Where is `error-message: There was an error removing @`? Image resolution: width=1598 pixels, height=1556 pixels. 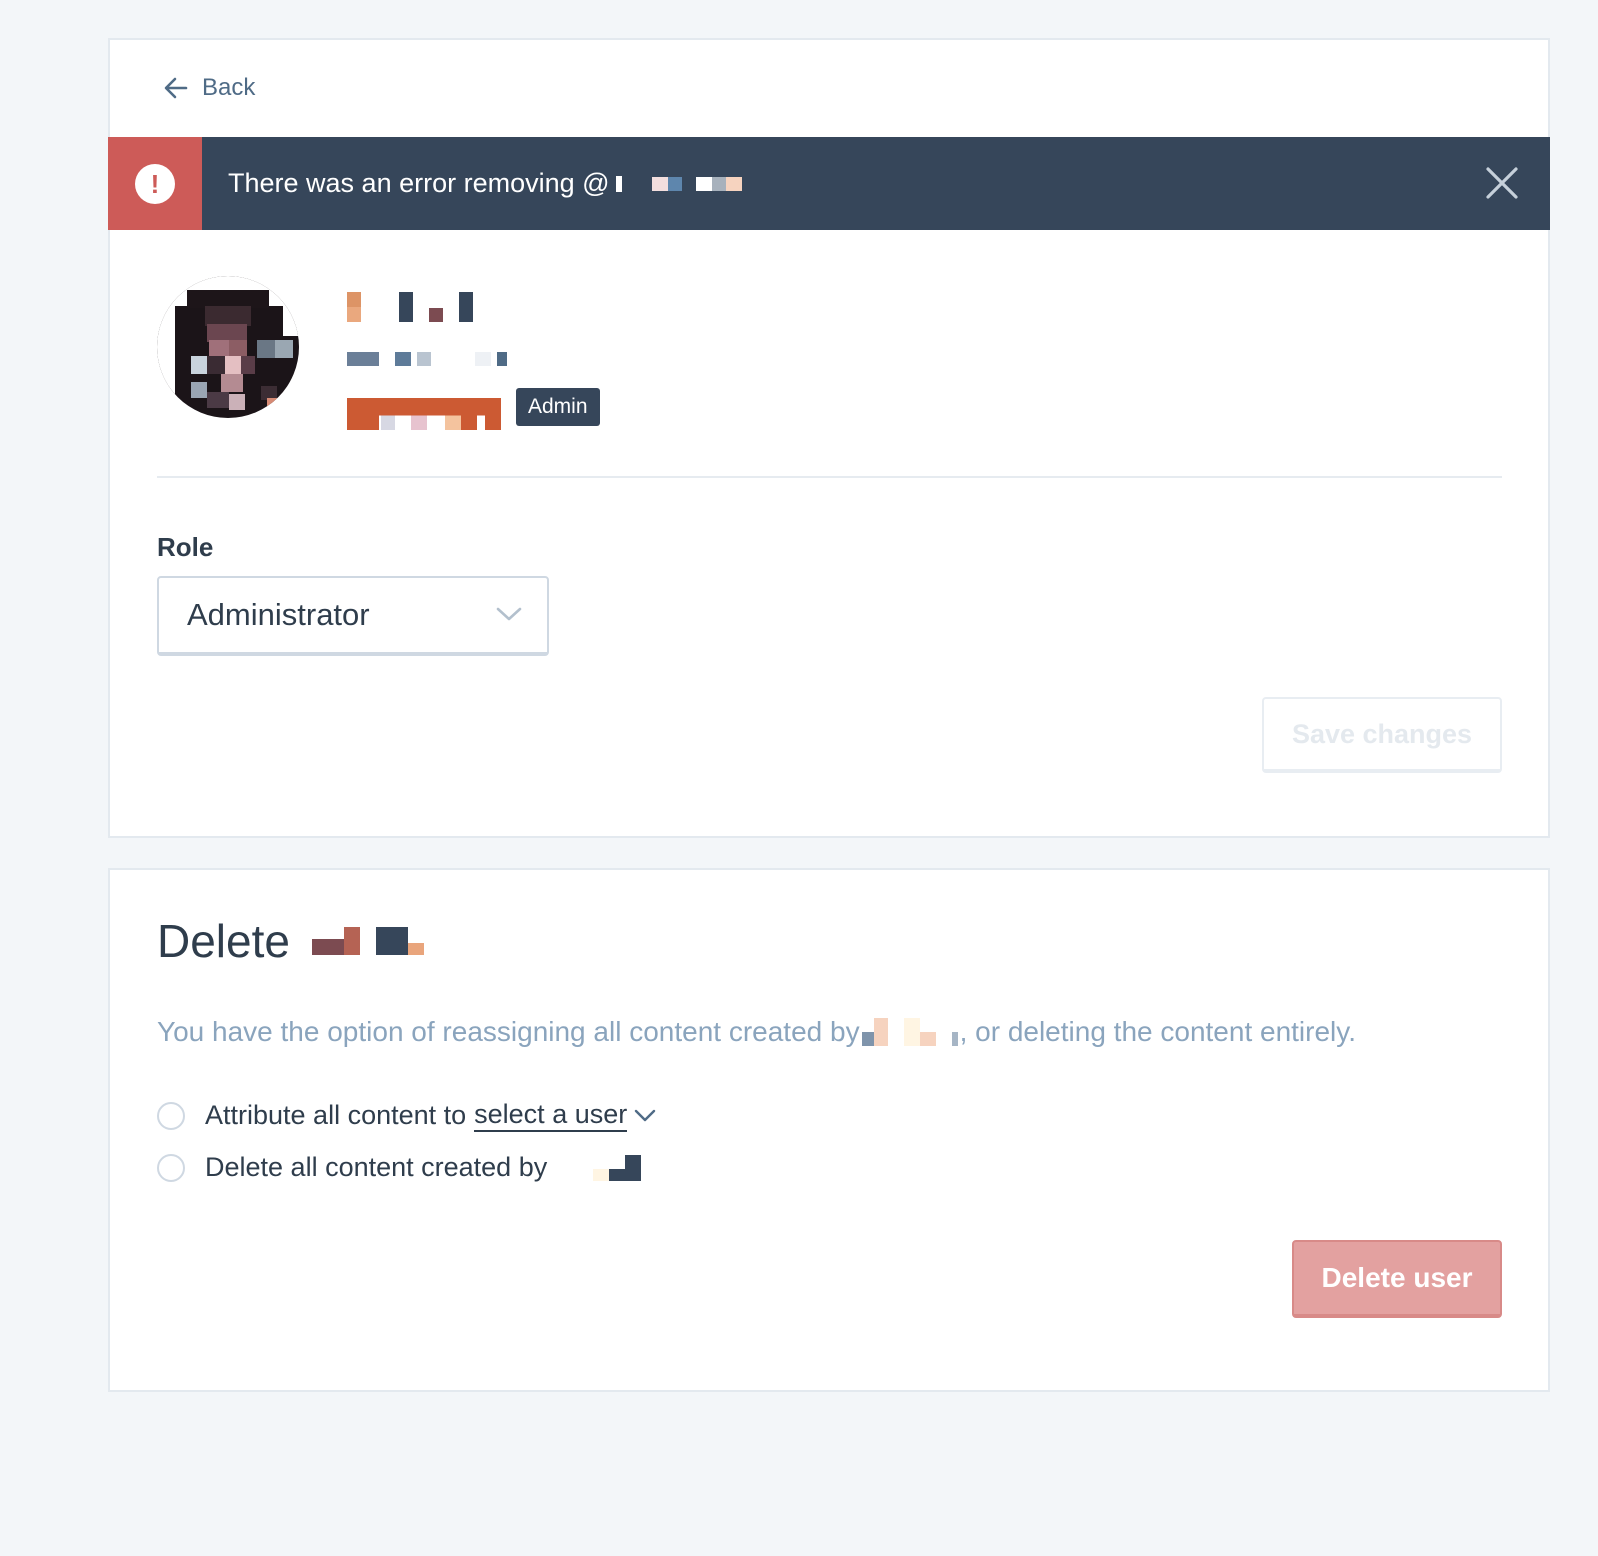 error-message: There was an error removing @ is located at coordinates (485, 183).